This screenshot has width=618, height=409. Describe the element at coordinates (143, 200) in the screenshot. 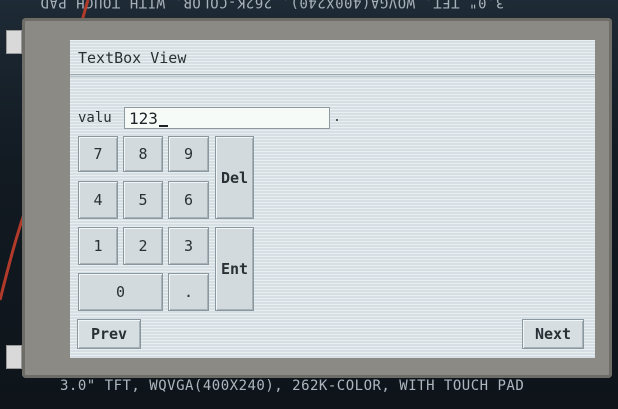

I see `key-5: 5` at that location.